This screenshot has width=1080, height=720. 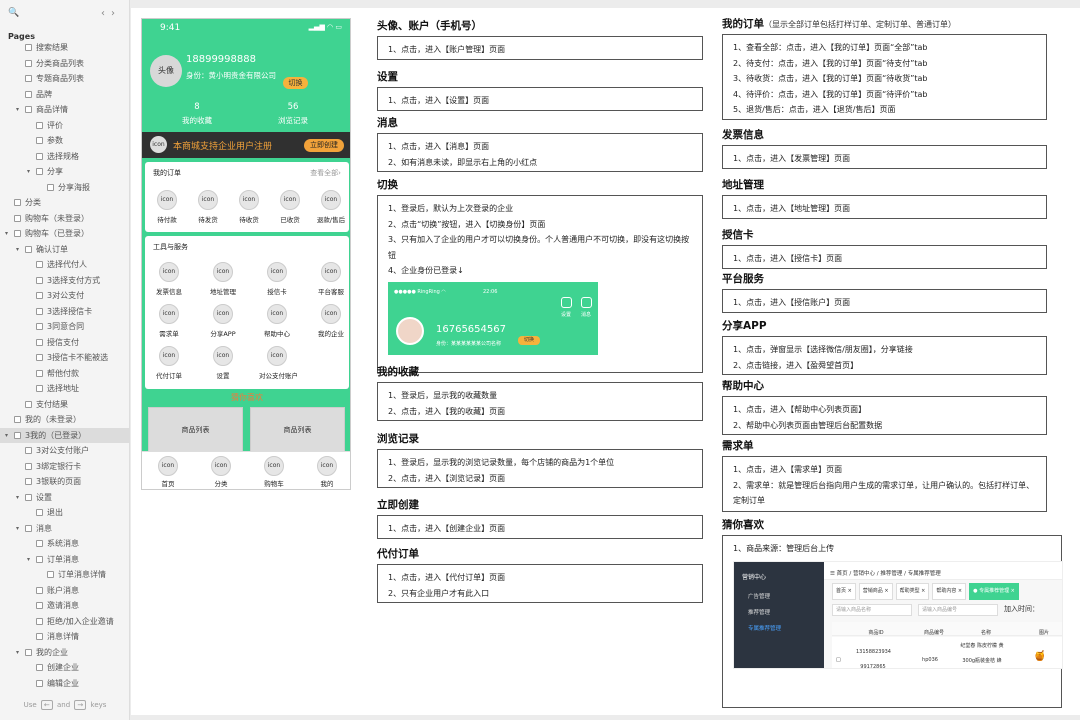 I want to click on order-shortcut: icon 待发货, so click(x=208, y=207).